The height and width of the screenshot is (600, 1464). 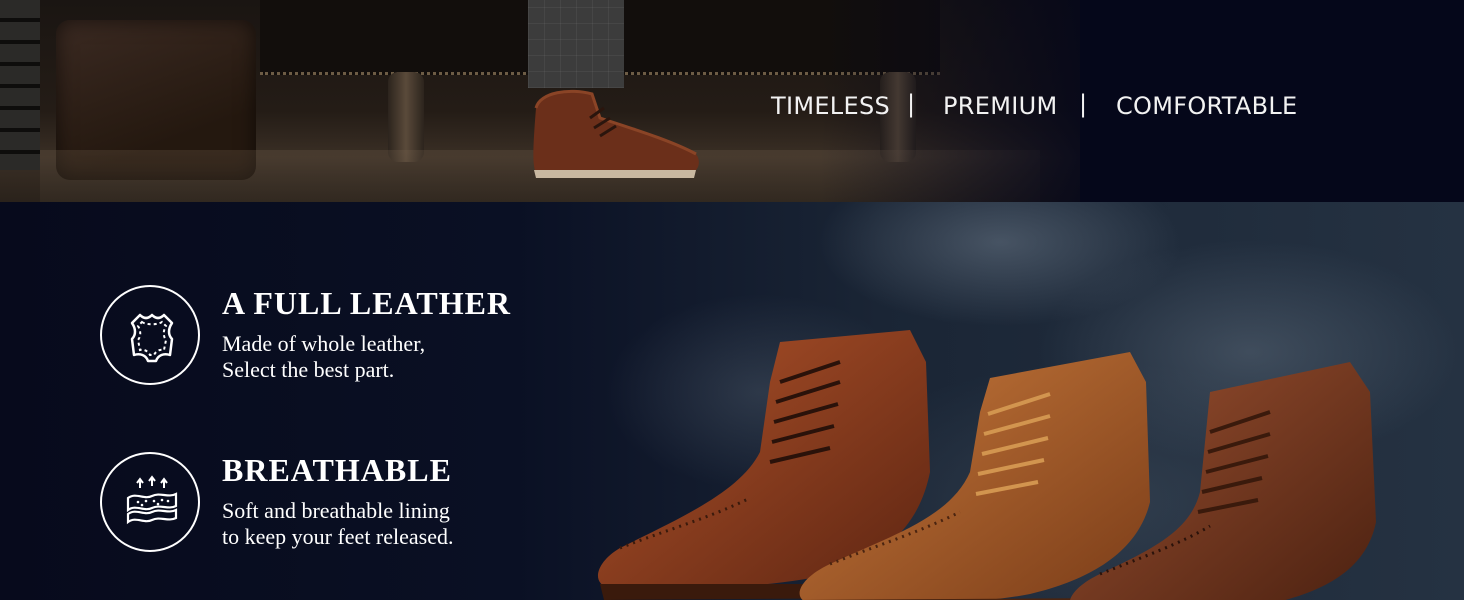 What do you see at coordinates (338, 536) in the screenshot?
I see `feature-description-line: to keep your feet released.` at bounding box center [338, 536].